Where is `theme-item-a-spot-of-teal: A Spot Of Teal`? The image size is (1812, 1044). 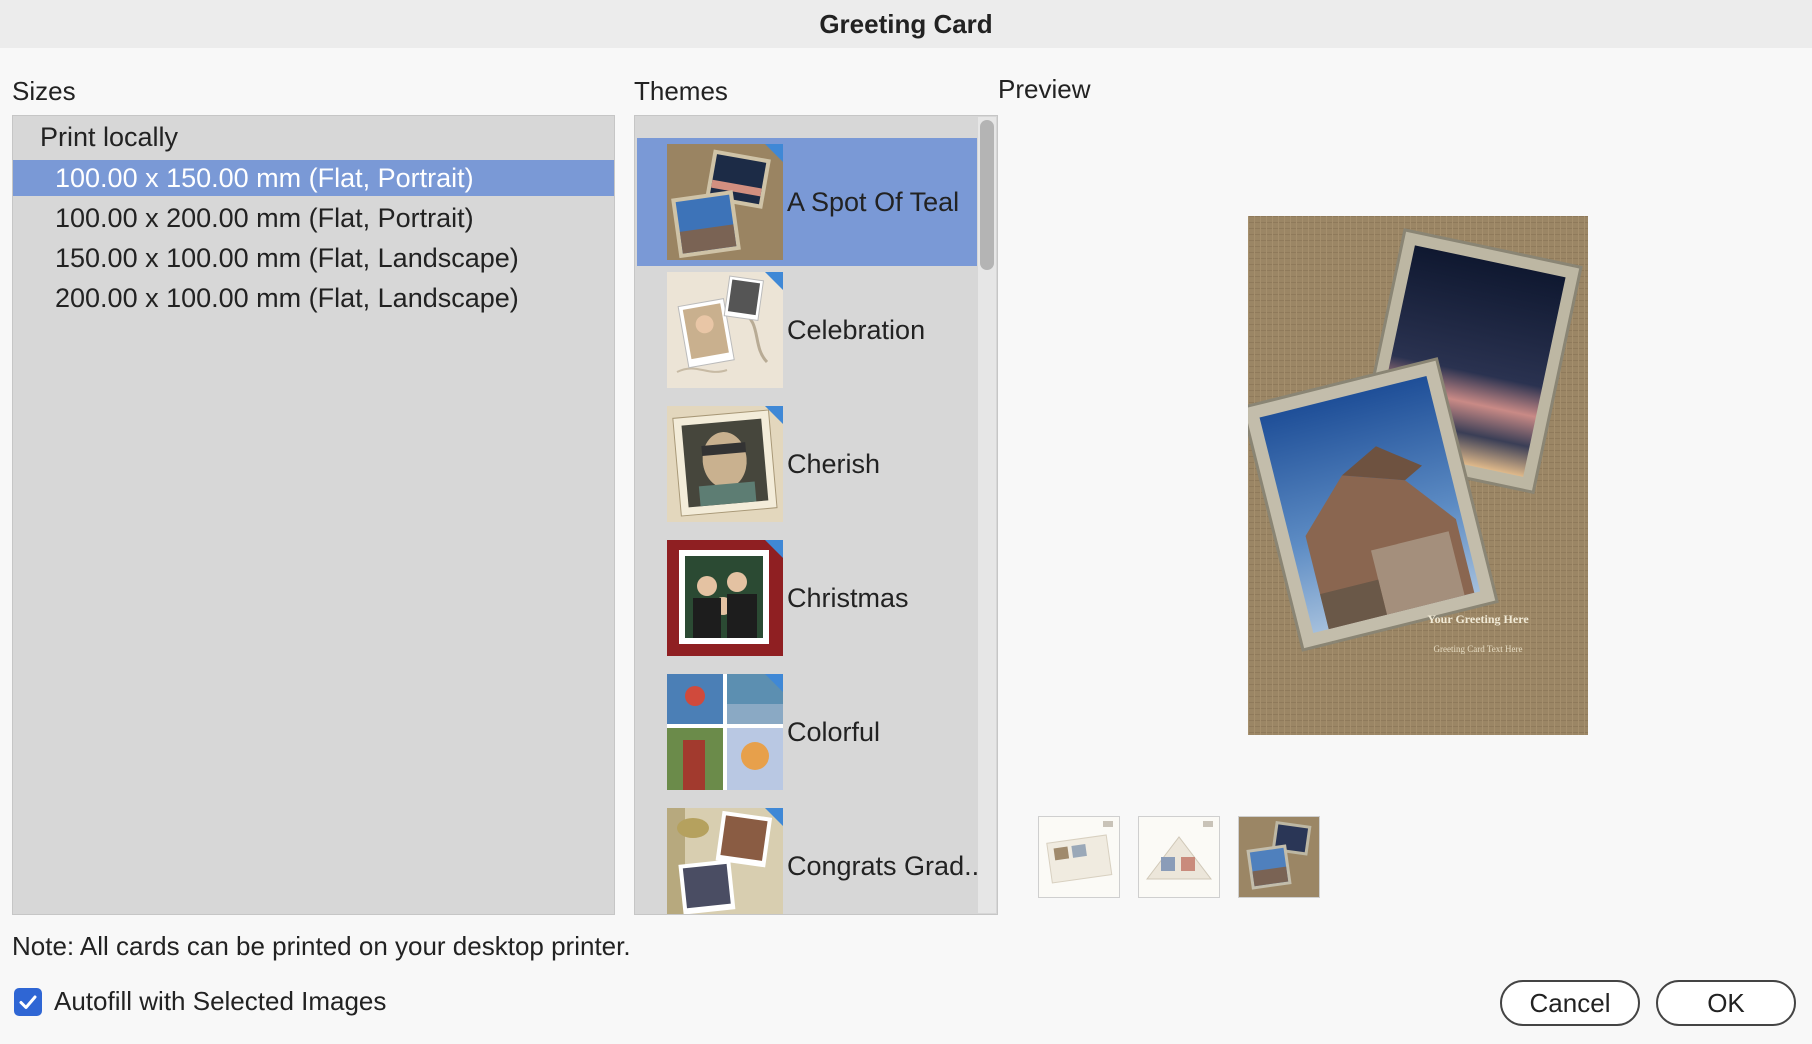 theme-item-a-spot-of-teal: A Spot Of Teal is located at coordinates (807, 202).